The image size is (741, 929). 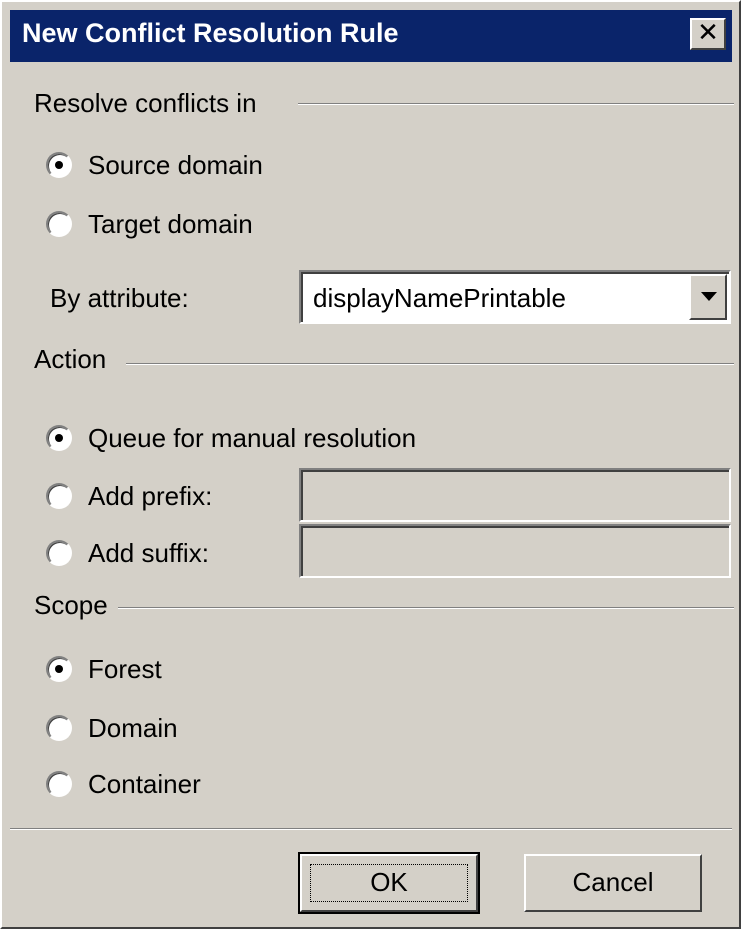 I want to click on radio-add-suffix-label: Add suffix:, so click(x=148, y=553).